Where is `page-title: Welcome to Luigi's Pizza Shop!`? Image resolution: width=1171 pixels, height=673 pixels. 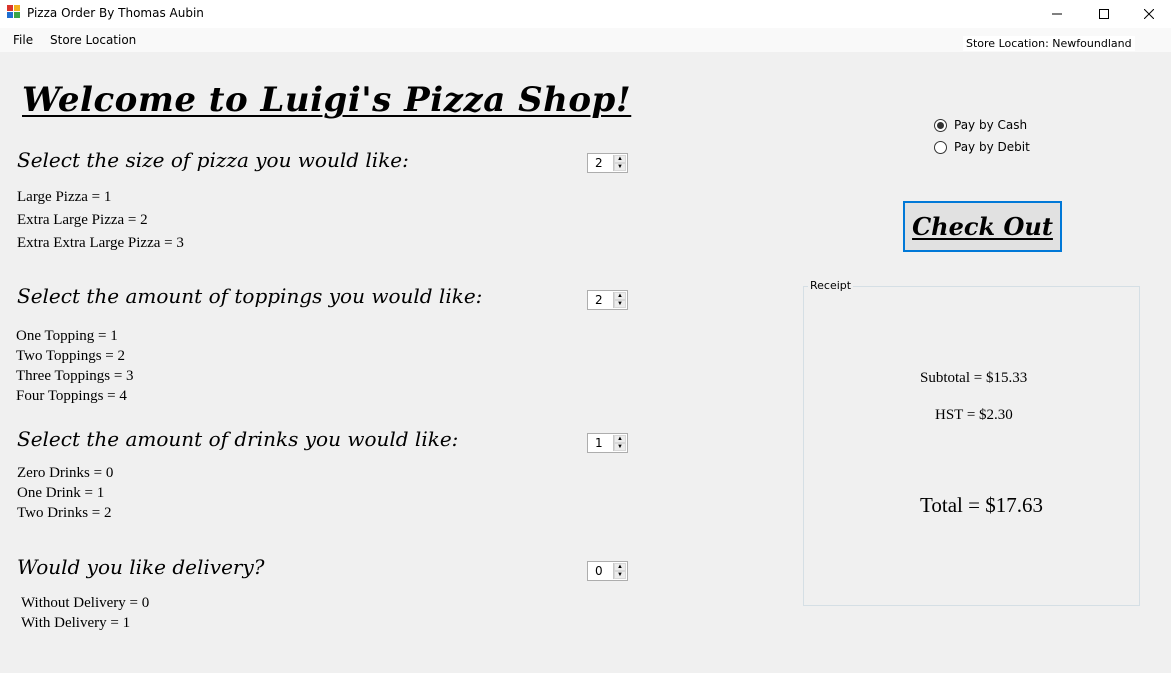
page-title: Welcome to Luigi's Pizza Shop! is located at coordinates (327, 100).